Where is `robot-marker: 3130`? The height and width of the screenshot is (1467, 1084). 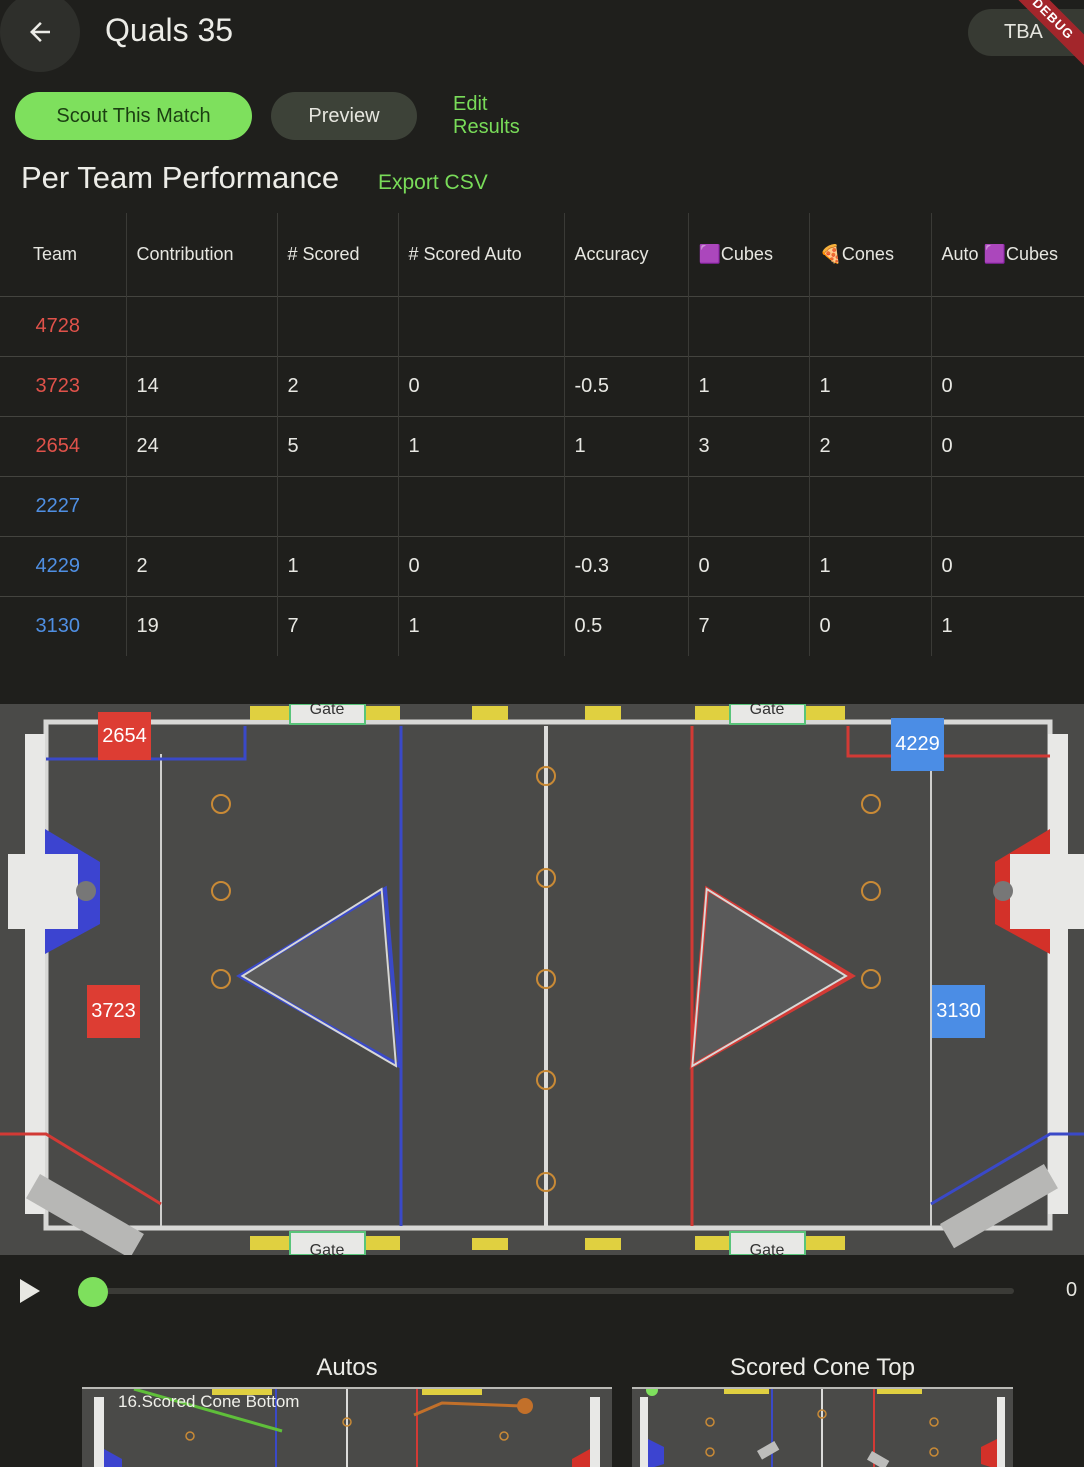
robot-marker: 3130 is located at coordinates (958, 1011).